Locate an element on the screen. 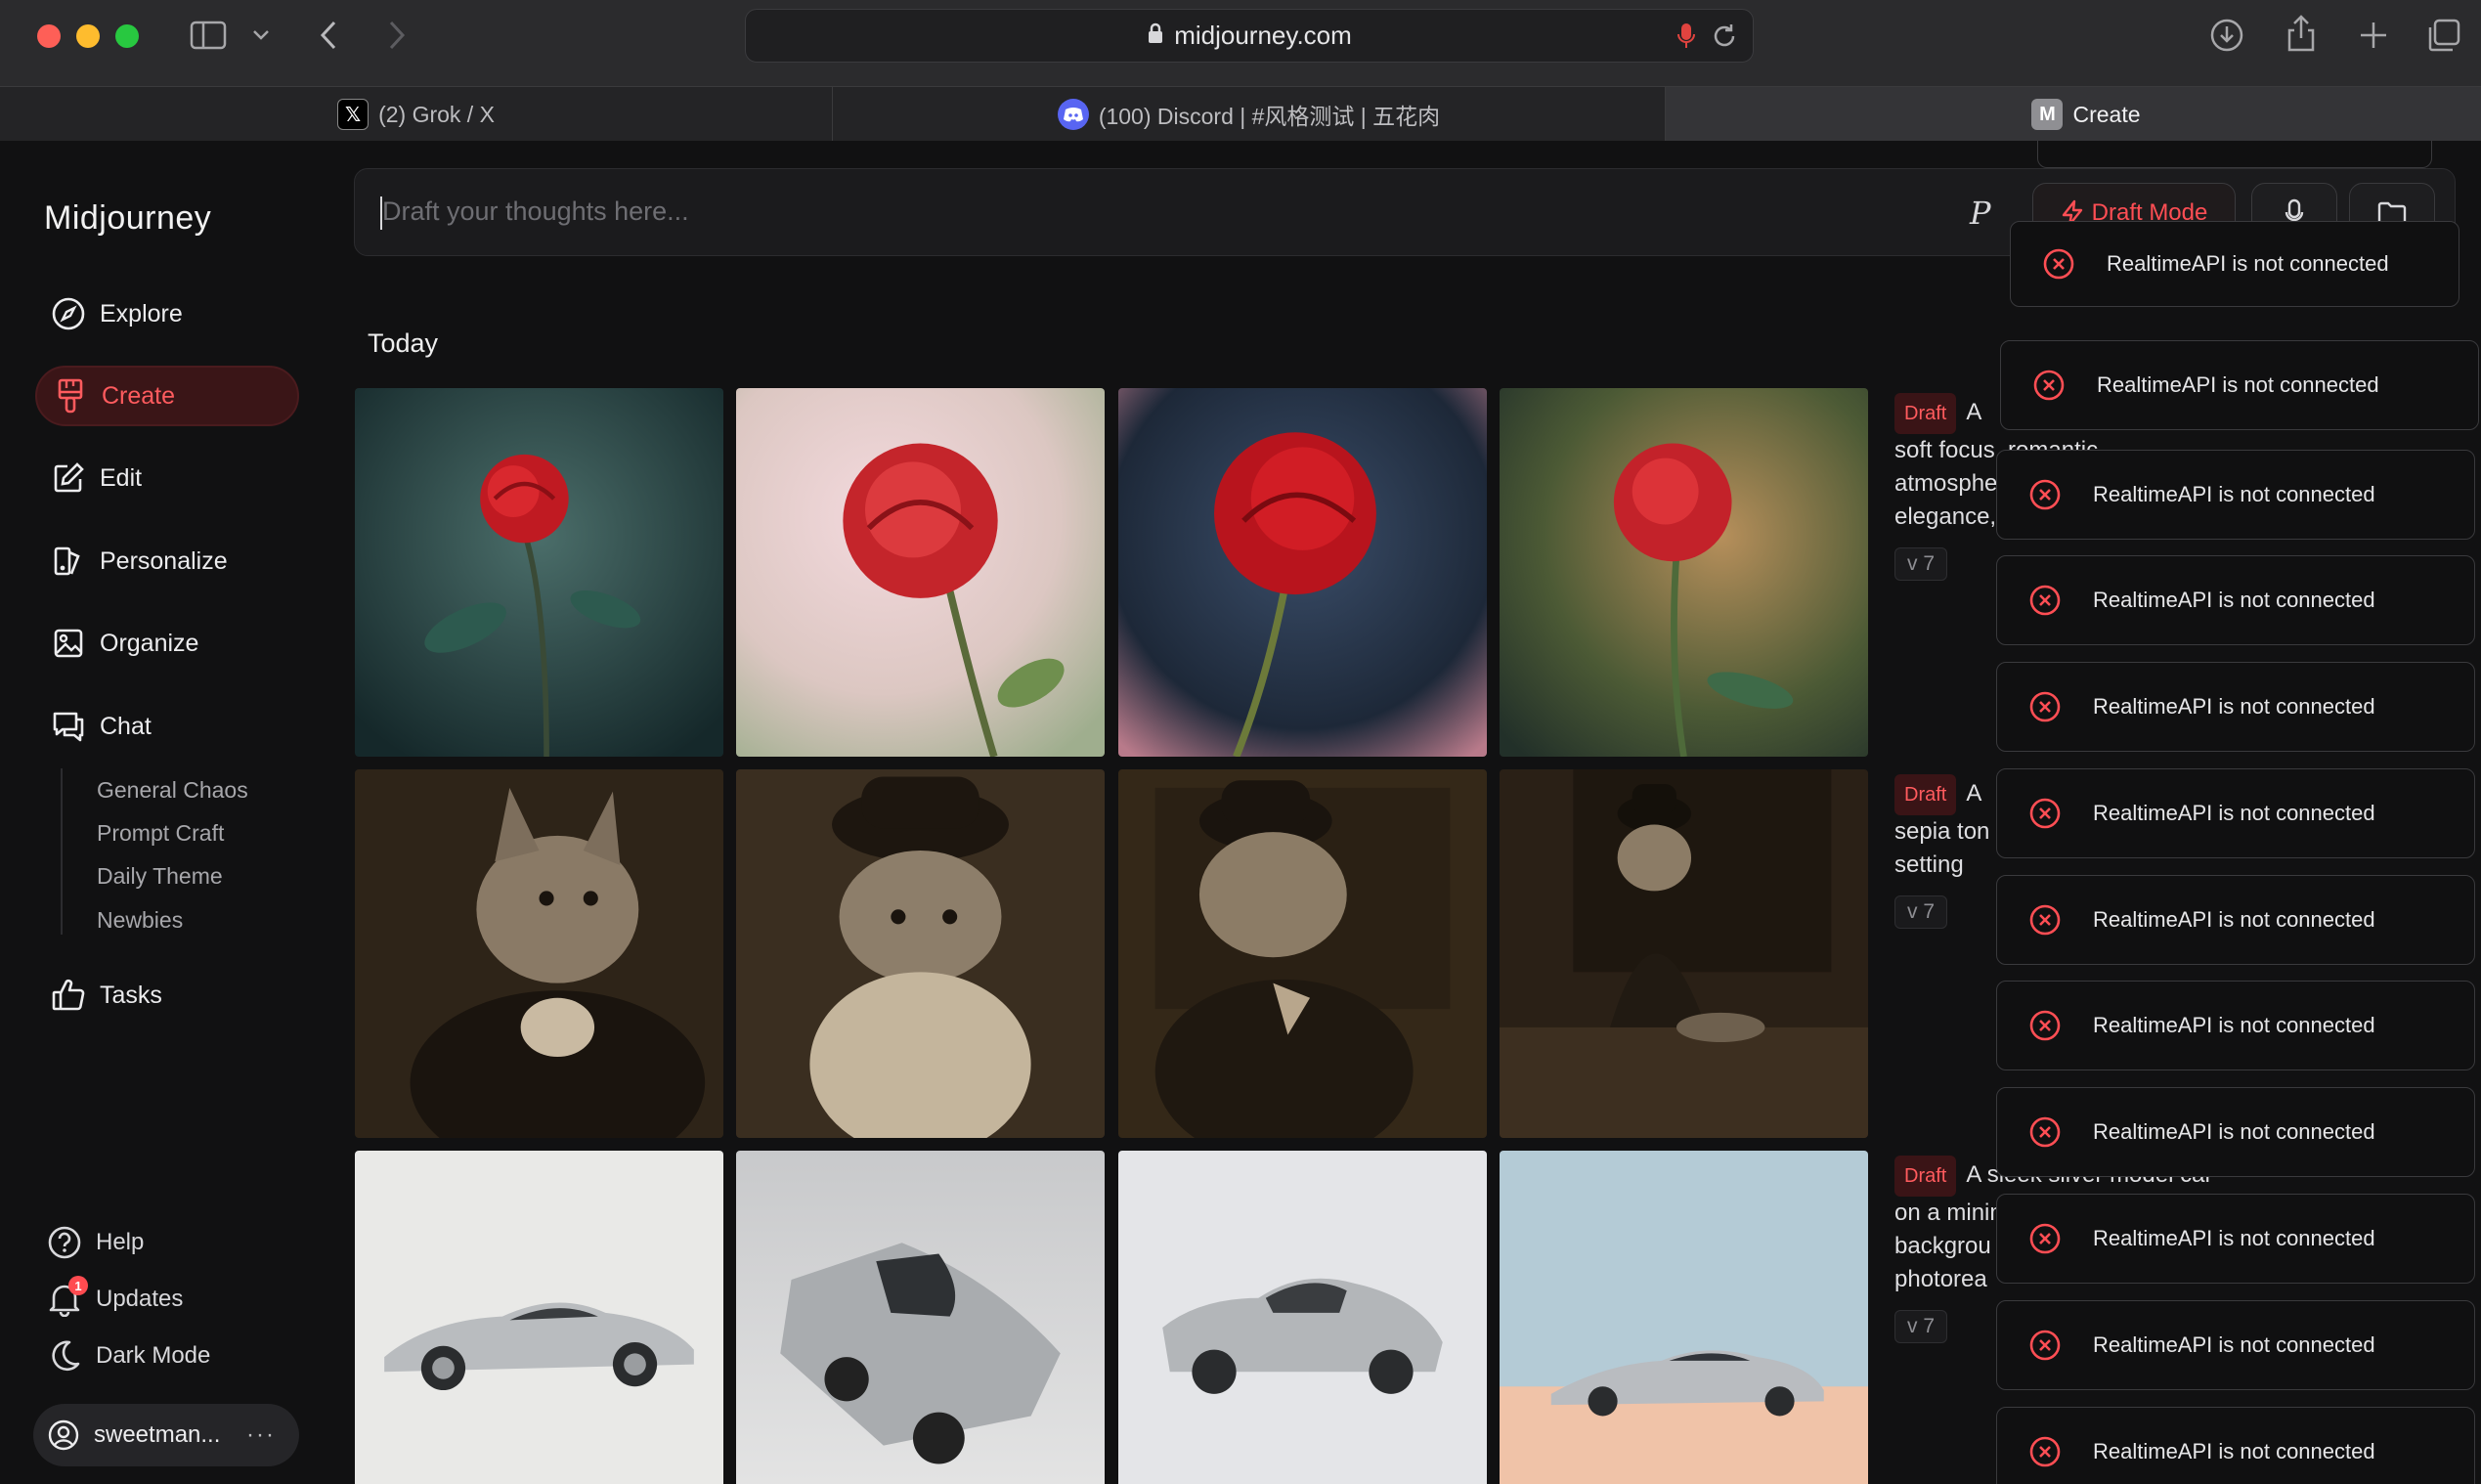  back-arrow-icon is located at coordinates (328, 35).